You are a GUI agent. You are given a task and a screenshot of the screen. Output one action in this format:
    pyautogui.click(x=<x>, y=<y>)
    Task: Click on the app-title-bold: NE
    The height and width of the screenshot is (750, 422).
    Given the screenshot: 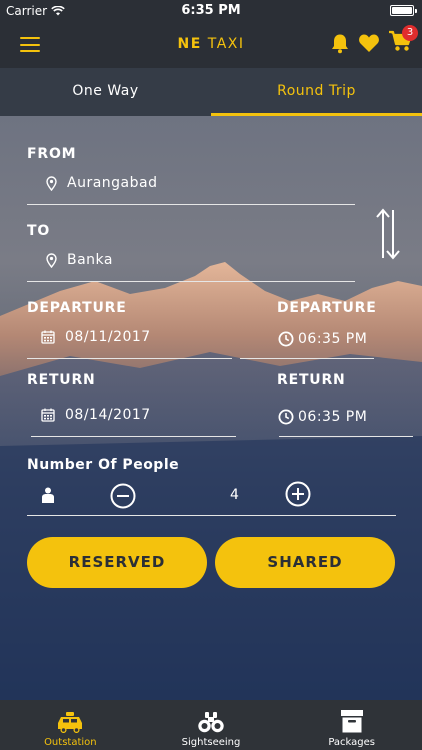 What is the action you would take?
    pyautogui.click(x=189, y=44)
    